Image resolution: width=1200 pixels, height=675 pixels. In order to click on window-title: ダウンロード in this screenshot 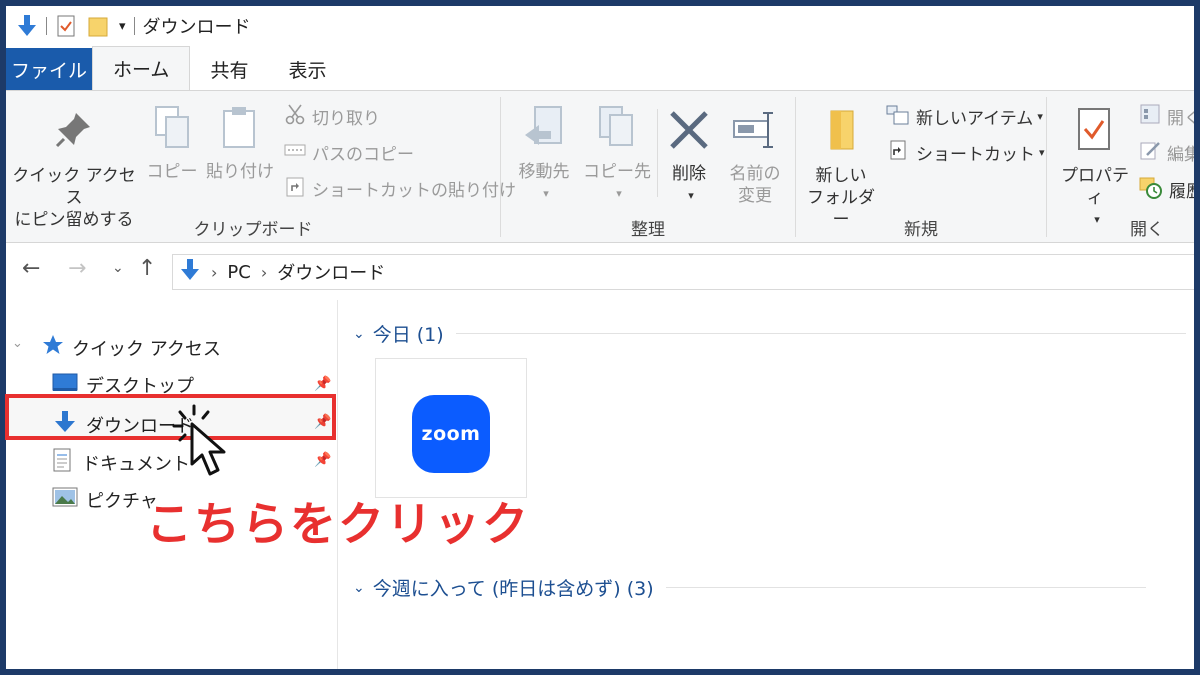, I will do `click(196, 27)`.